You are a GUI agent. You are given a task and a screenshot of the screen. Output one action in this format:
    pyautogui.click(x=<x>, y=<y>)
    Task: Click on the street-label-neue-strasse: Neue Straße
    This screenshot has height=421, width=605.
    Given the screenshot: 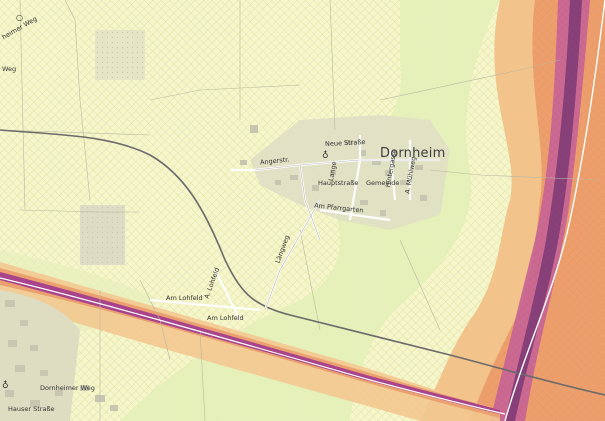 What is the action you would take?
    pyautogui.click(x=345, y=143)
    